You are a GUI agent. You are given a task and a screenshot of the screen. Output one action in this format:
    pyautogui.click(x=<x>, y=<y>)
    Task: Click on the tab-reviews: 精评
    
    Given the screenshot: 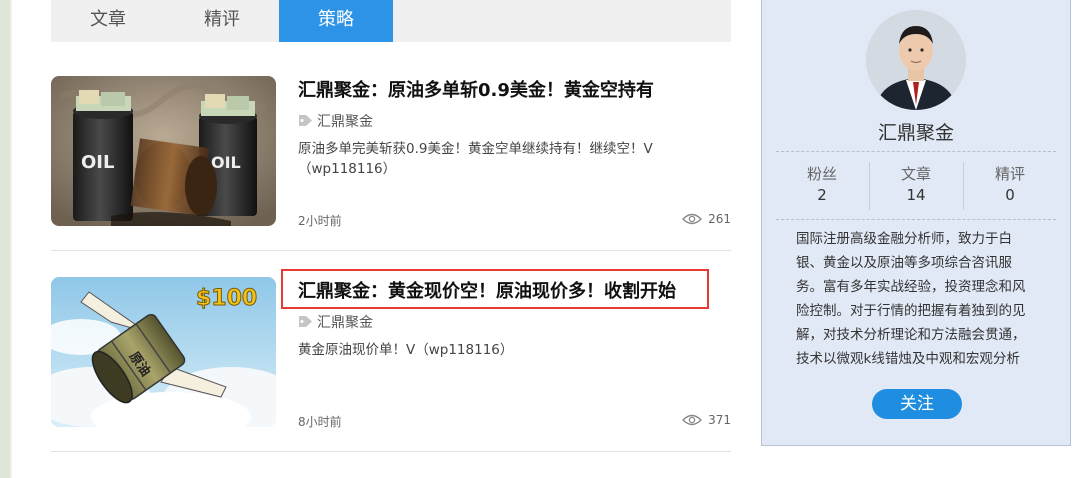 What is the action you would take?
    pyautogui.click(x=222, y=21)
    